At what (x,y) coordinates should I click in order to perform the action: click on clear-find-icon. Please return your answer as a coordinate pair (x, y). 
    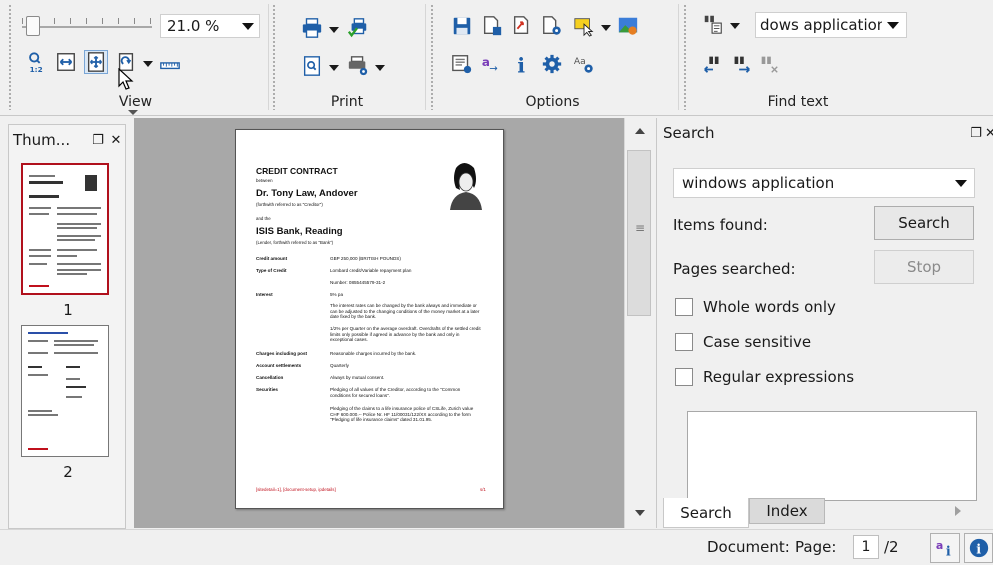
    Looking at the image, I should click on (769, 64).